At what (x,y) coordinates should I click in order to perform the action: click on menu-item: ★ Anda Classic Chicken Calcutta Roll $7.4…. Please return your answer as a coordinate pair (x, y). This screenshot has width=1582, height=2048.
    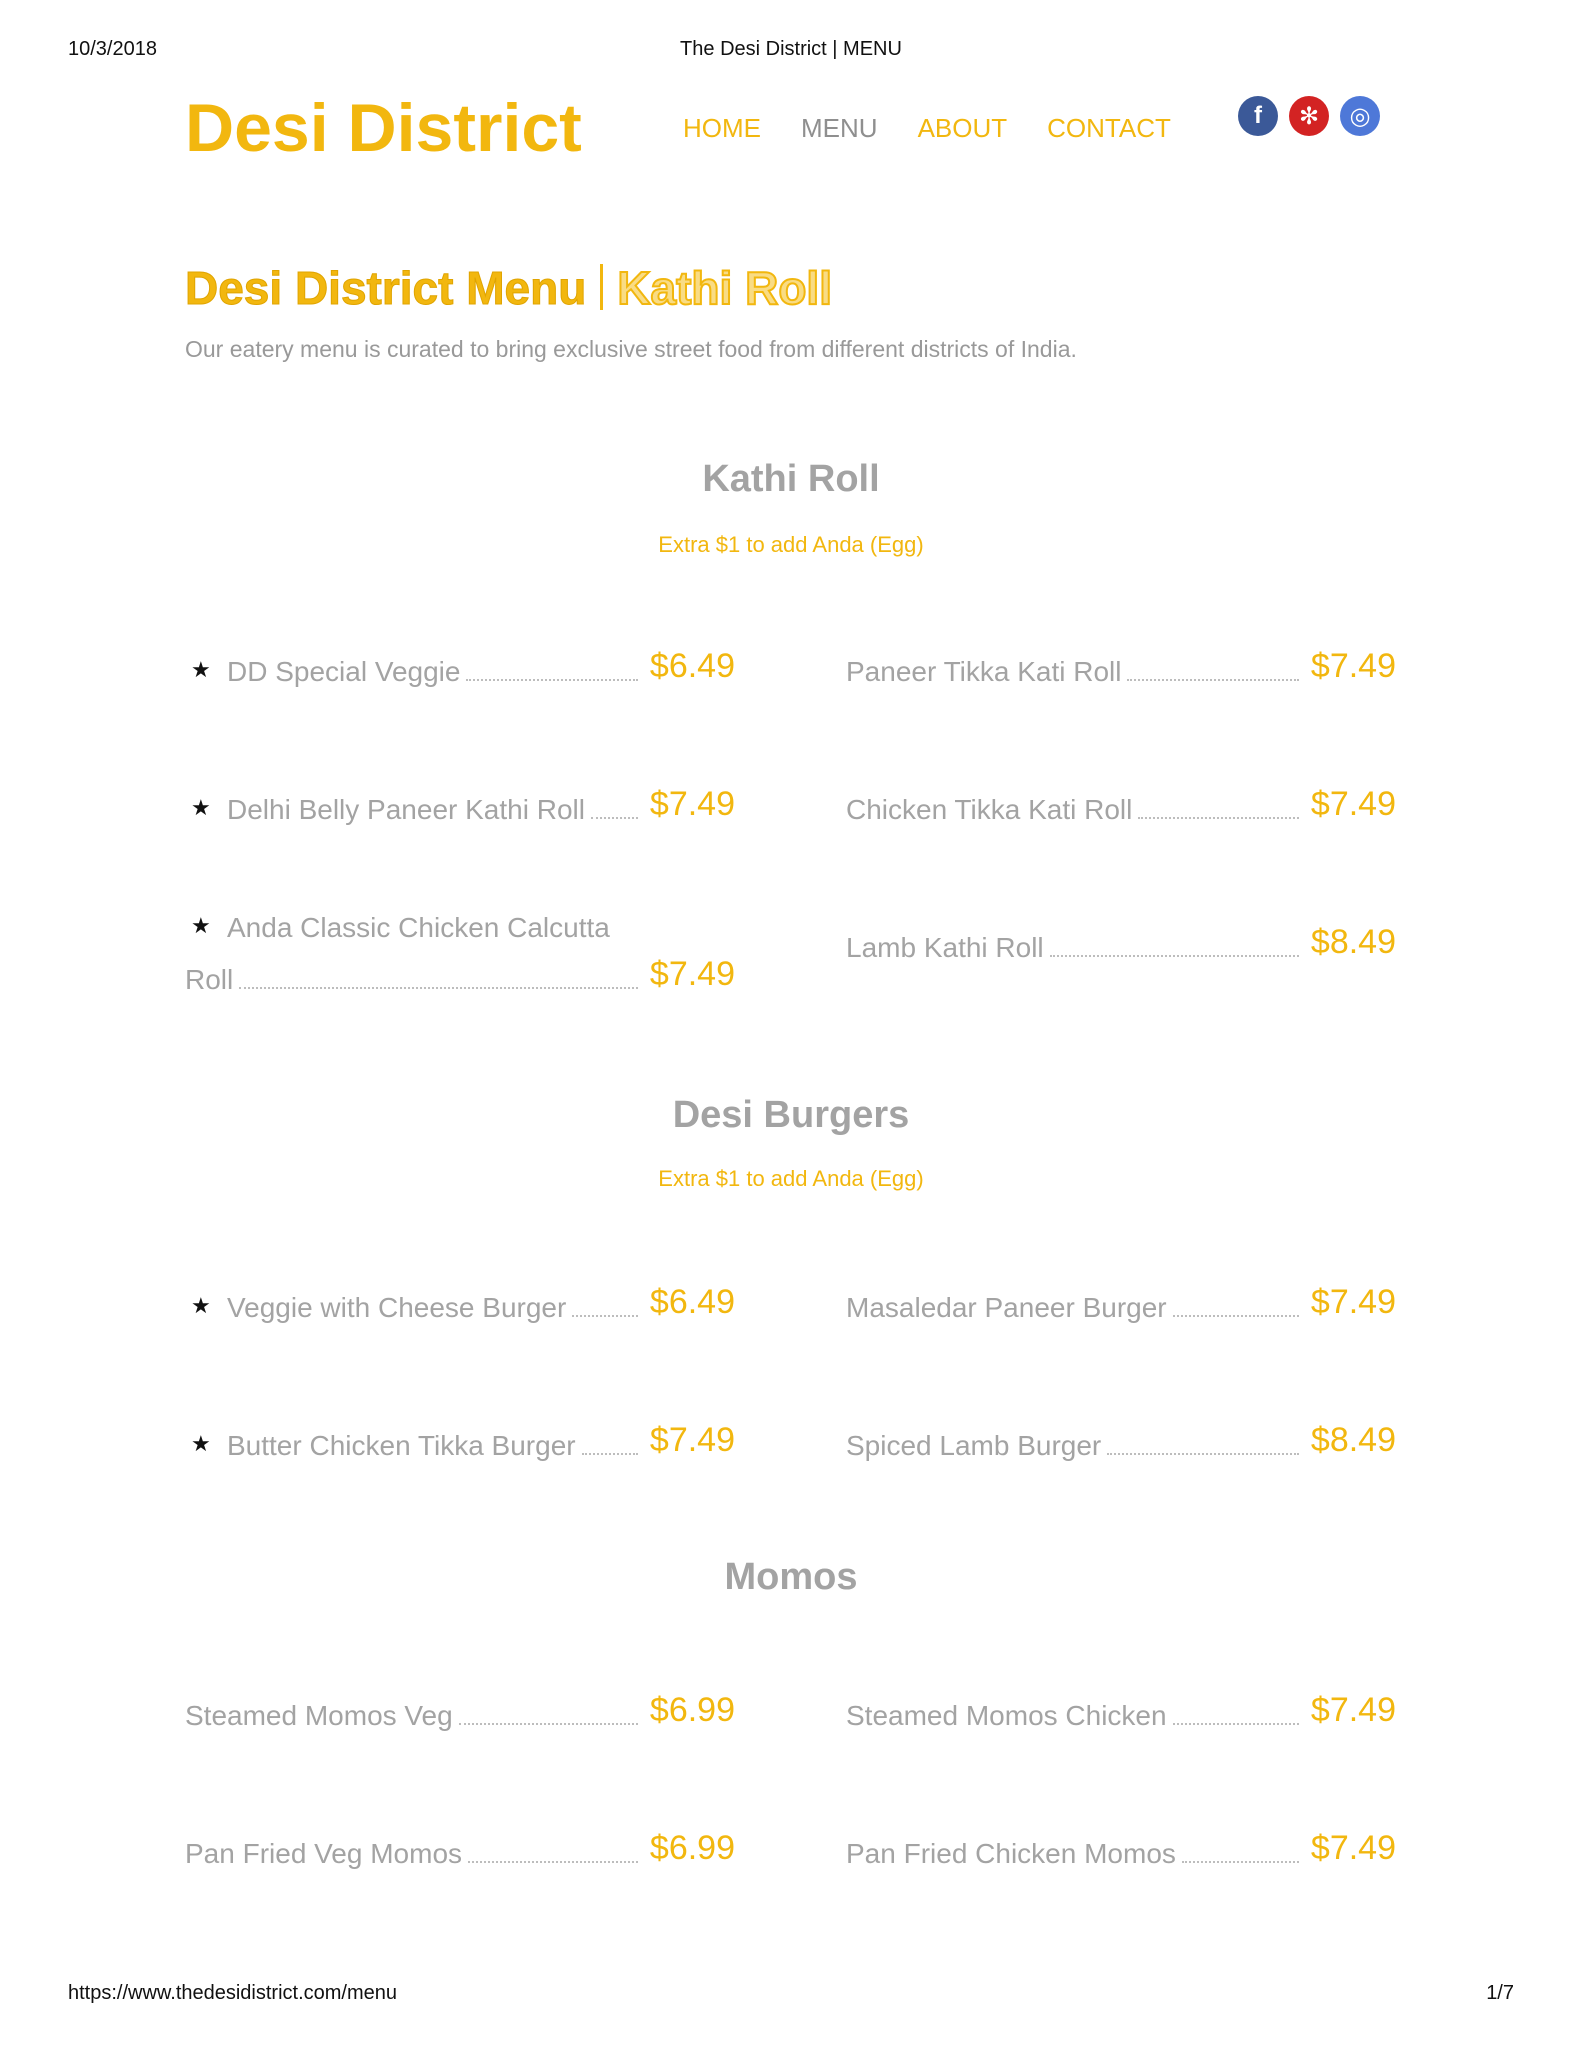
    Looking at the image, I should click on (460, 953).